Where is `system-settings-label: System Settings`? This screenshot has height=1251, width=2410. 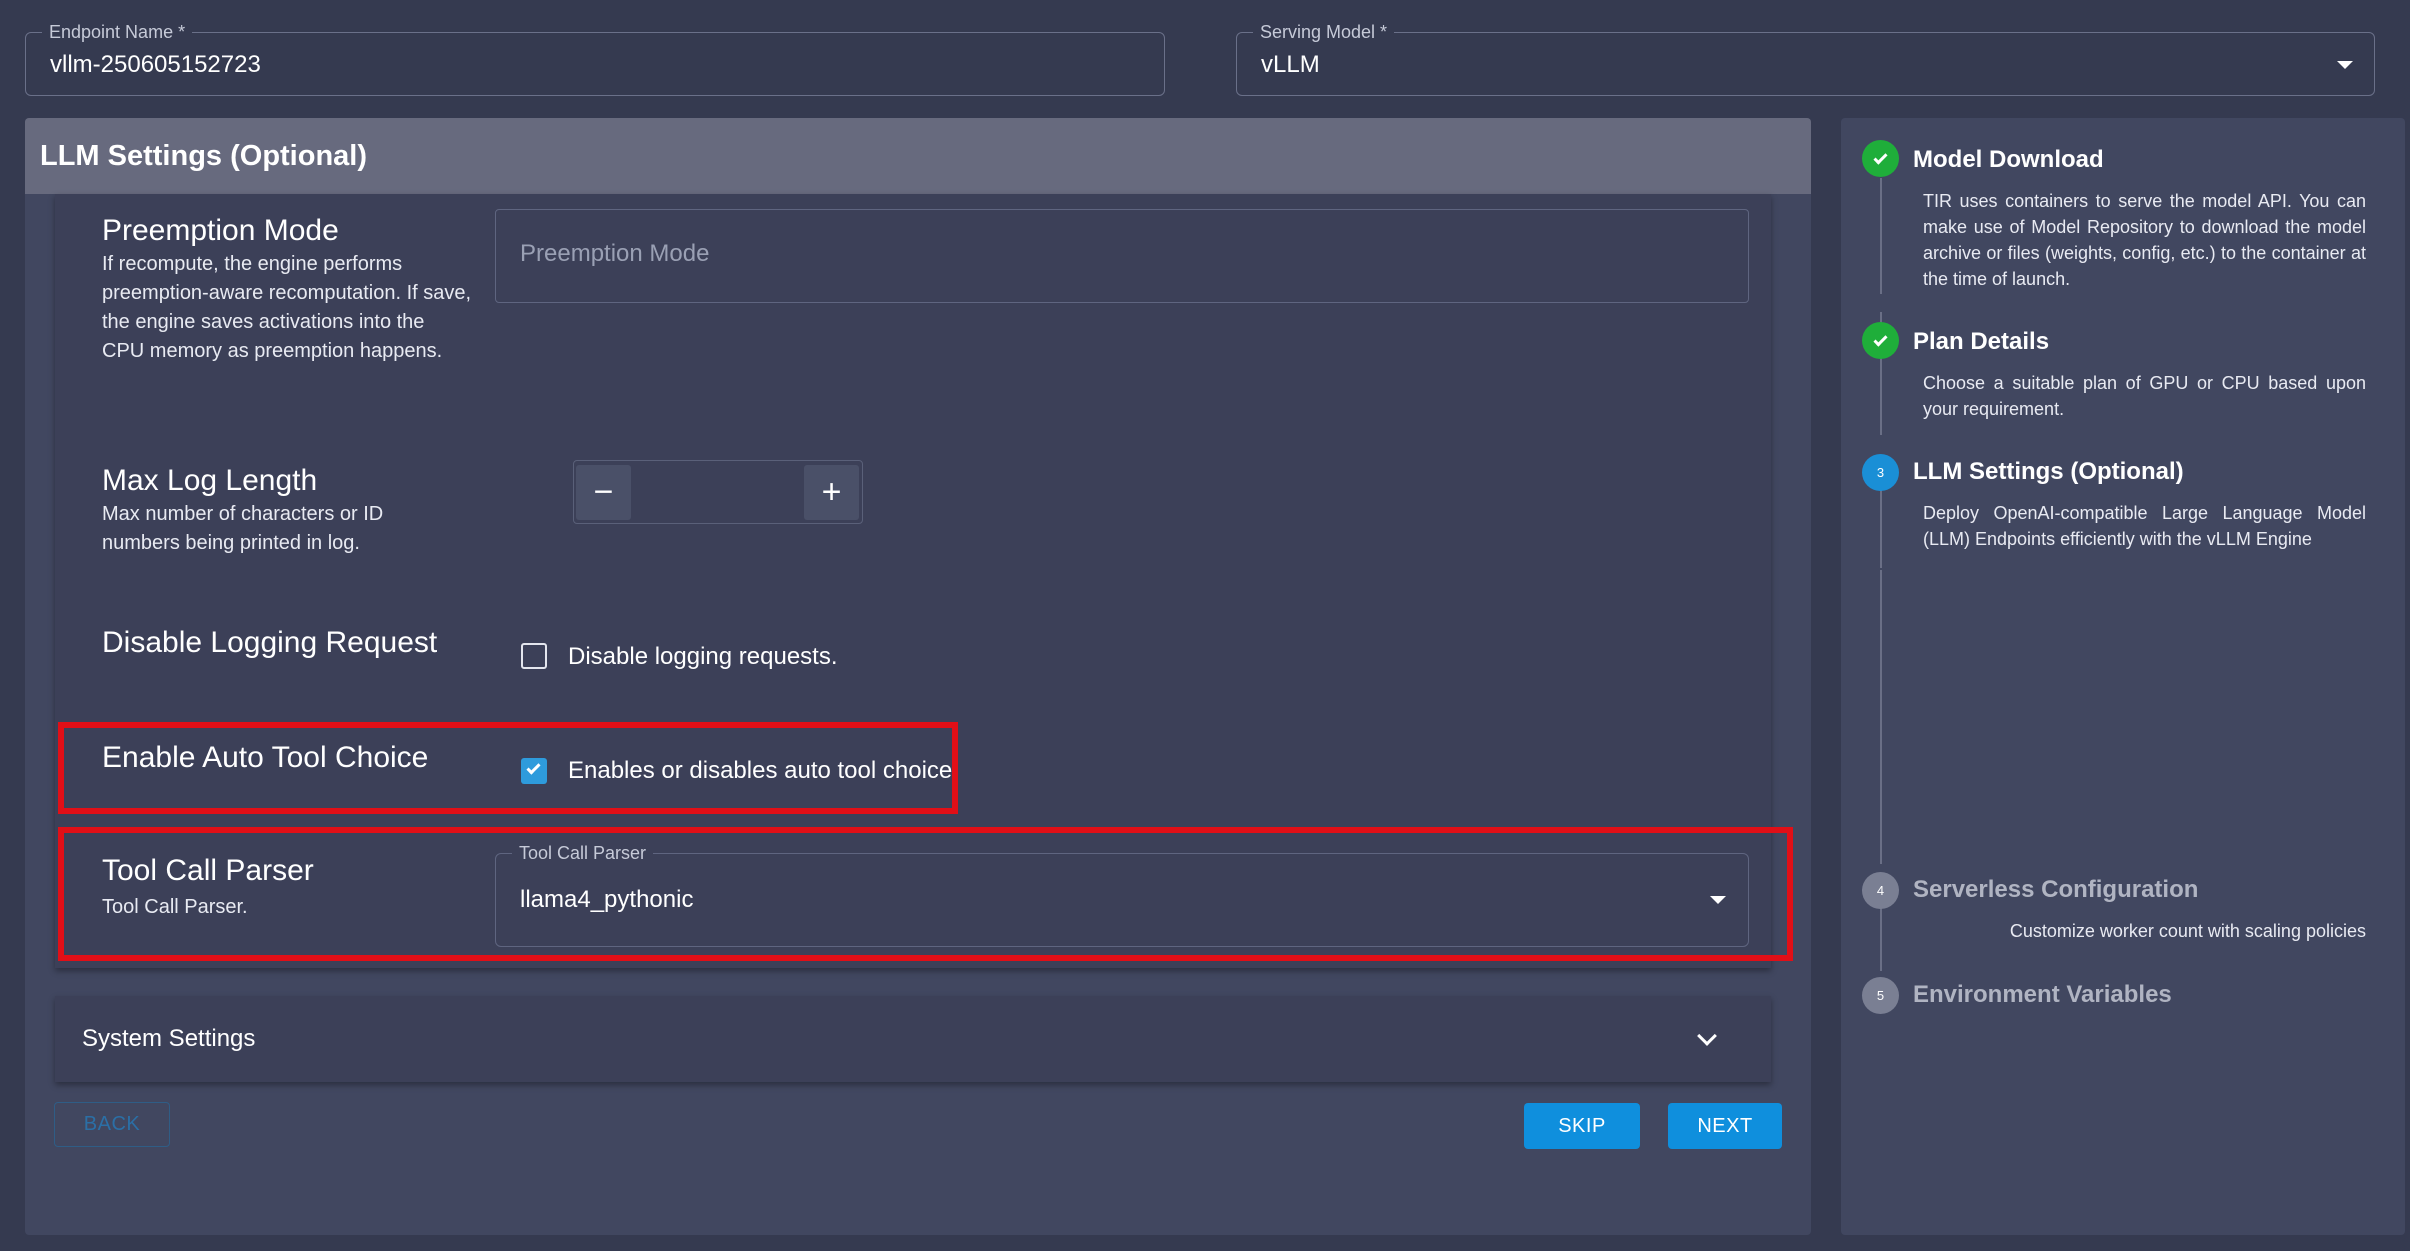
system-settings-label: System Settings is located at coordinates (169, 1038).